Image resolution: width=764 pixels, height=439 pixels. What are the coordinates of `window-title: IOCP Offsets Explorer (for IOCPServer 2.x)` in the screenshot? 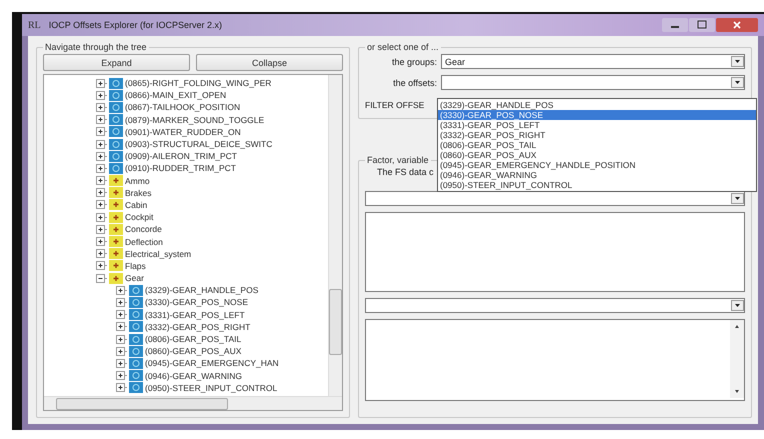 It's located at (135, 25).